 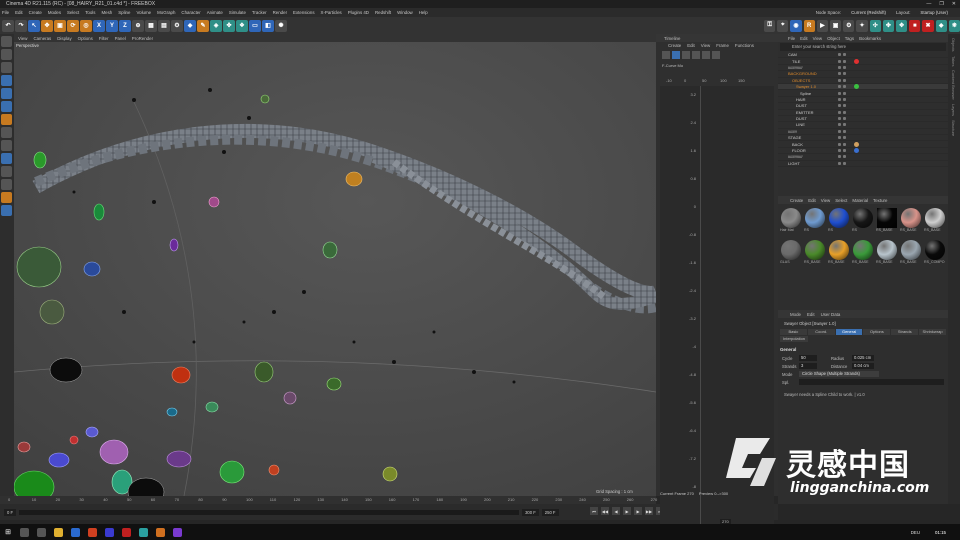 What do you see at coordinates (954, 25) in the screenshot?
I see `xp-group-icon: ❋` at bounding box center [954, 25].